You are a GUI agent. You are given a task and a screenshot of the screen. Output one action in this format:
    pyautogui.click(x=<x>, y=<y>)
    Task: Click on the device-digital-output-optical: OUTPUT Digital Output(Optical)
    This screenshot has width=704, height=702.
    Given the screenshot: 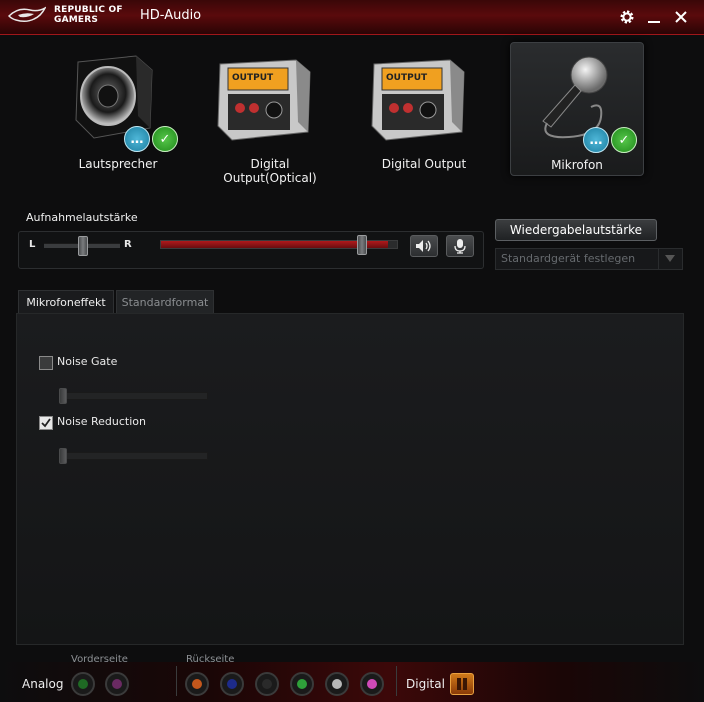 What is the action you would take?
    pyautogui.click(x=270, y=113)
    